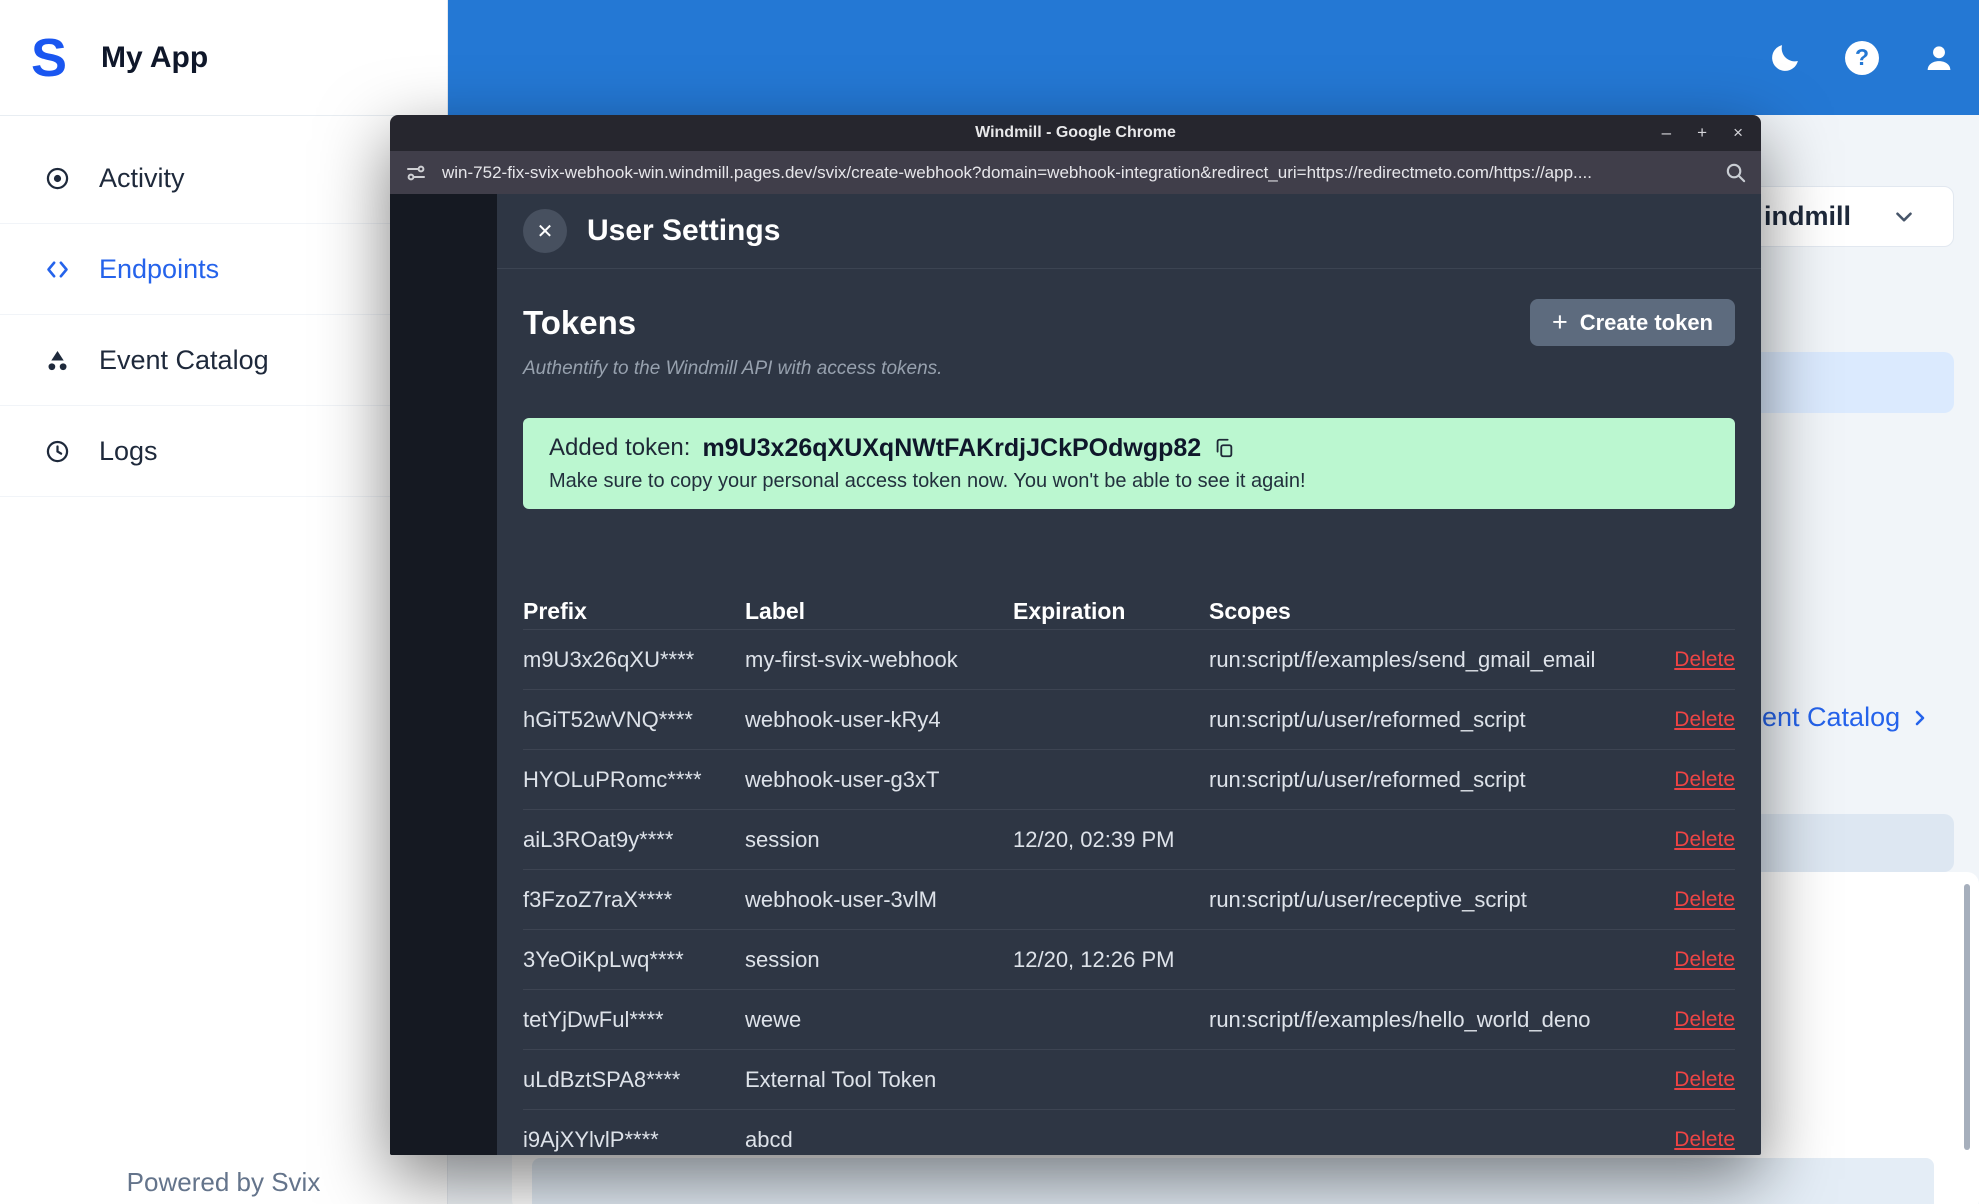 Image resolution: width=1979 pixels, height=1204 pixels. Describe the element at coordinates (612, 779) in the screenshot. I see `token-prefix: HYOLuPRomc****` at that location.